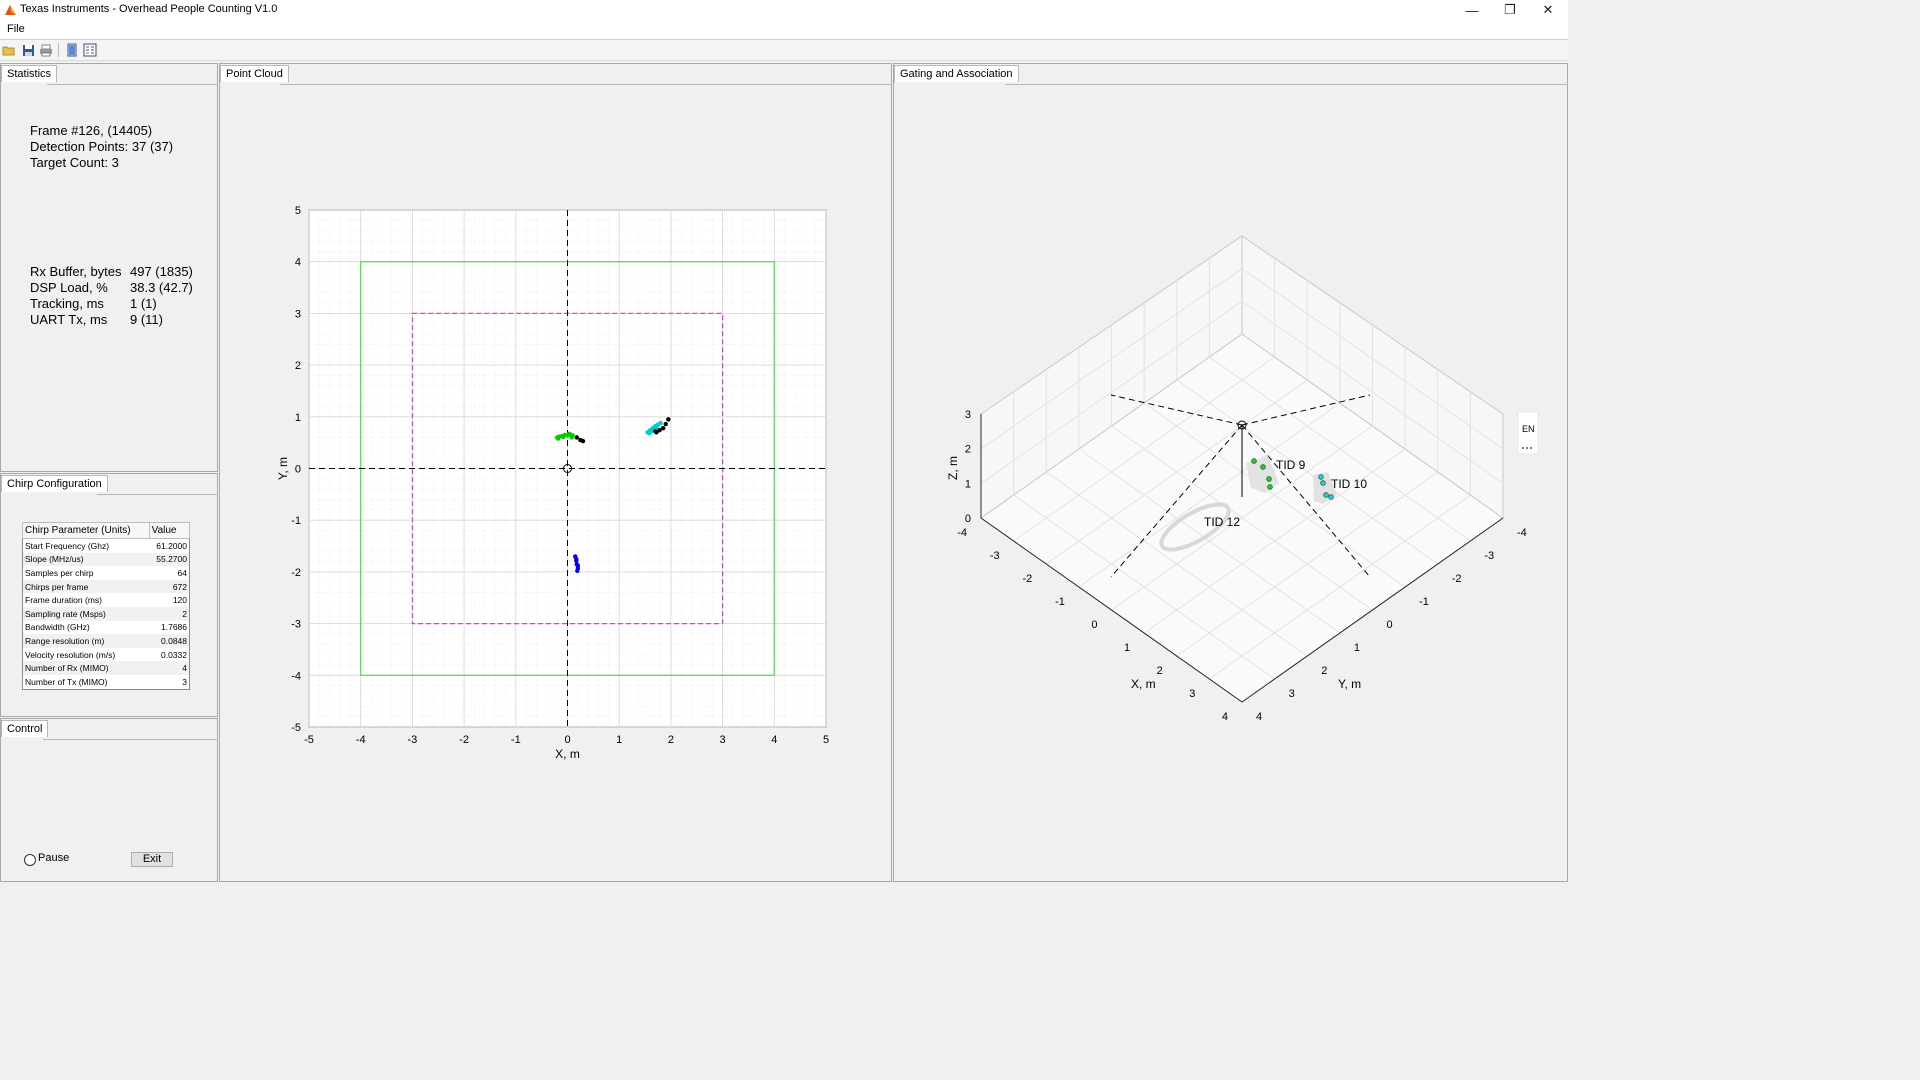 Image resolution: width=1920 pixels, height=1080 pixels. I want to click on metric-value: 9 (11), so click(146, 319).